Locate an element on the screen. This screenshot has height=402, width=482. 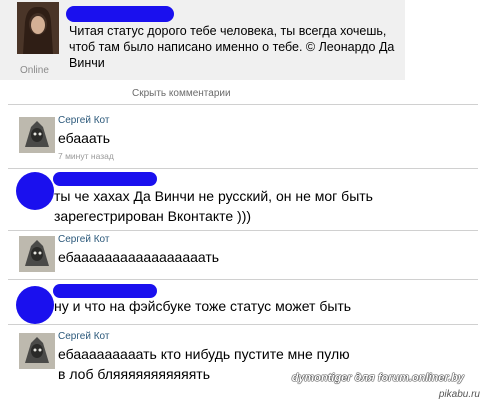
site-mark: pikabu.ru is located at coordinates (459, 394).